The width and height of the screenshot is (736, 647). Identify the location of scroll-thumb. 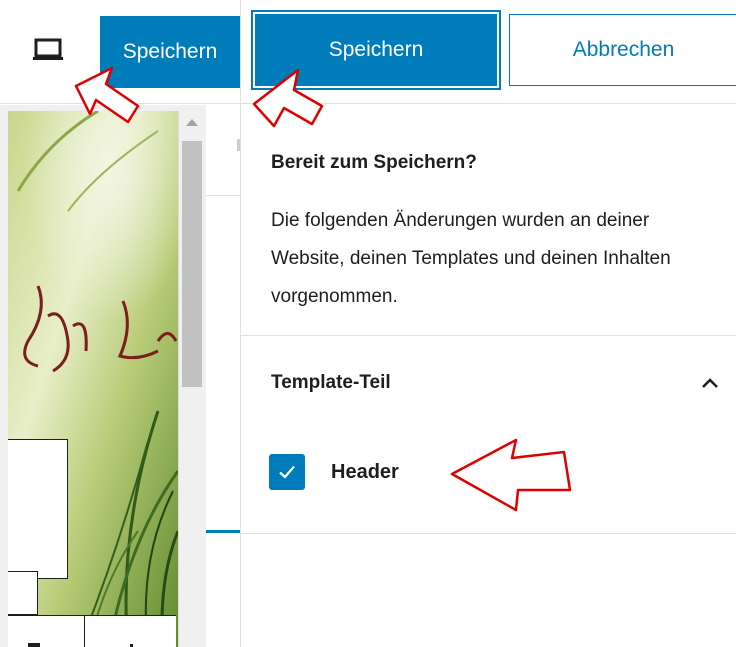
(192, 264).